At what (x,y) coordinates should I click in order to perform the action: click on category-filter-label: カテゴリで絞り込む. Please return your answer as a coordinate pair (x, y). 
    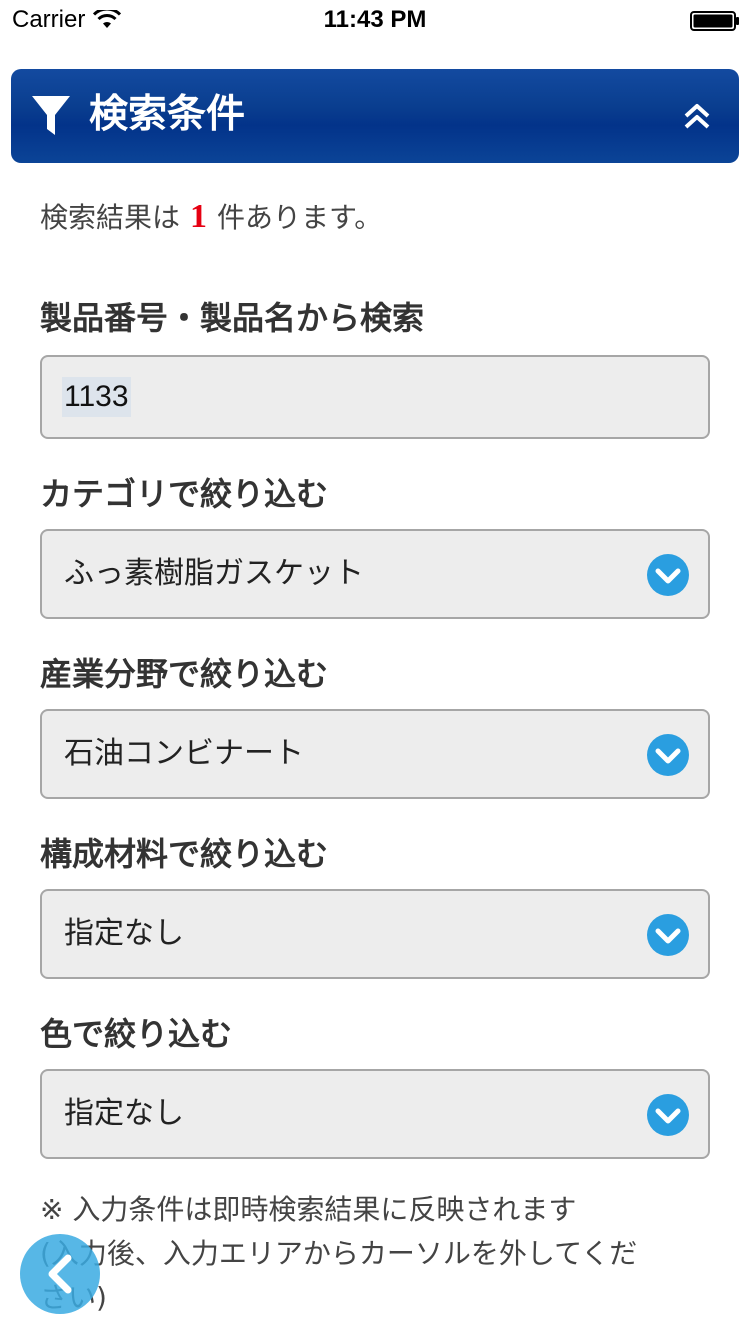
    Looking at the image, I should click on (184, 494).